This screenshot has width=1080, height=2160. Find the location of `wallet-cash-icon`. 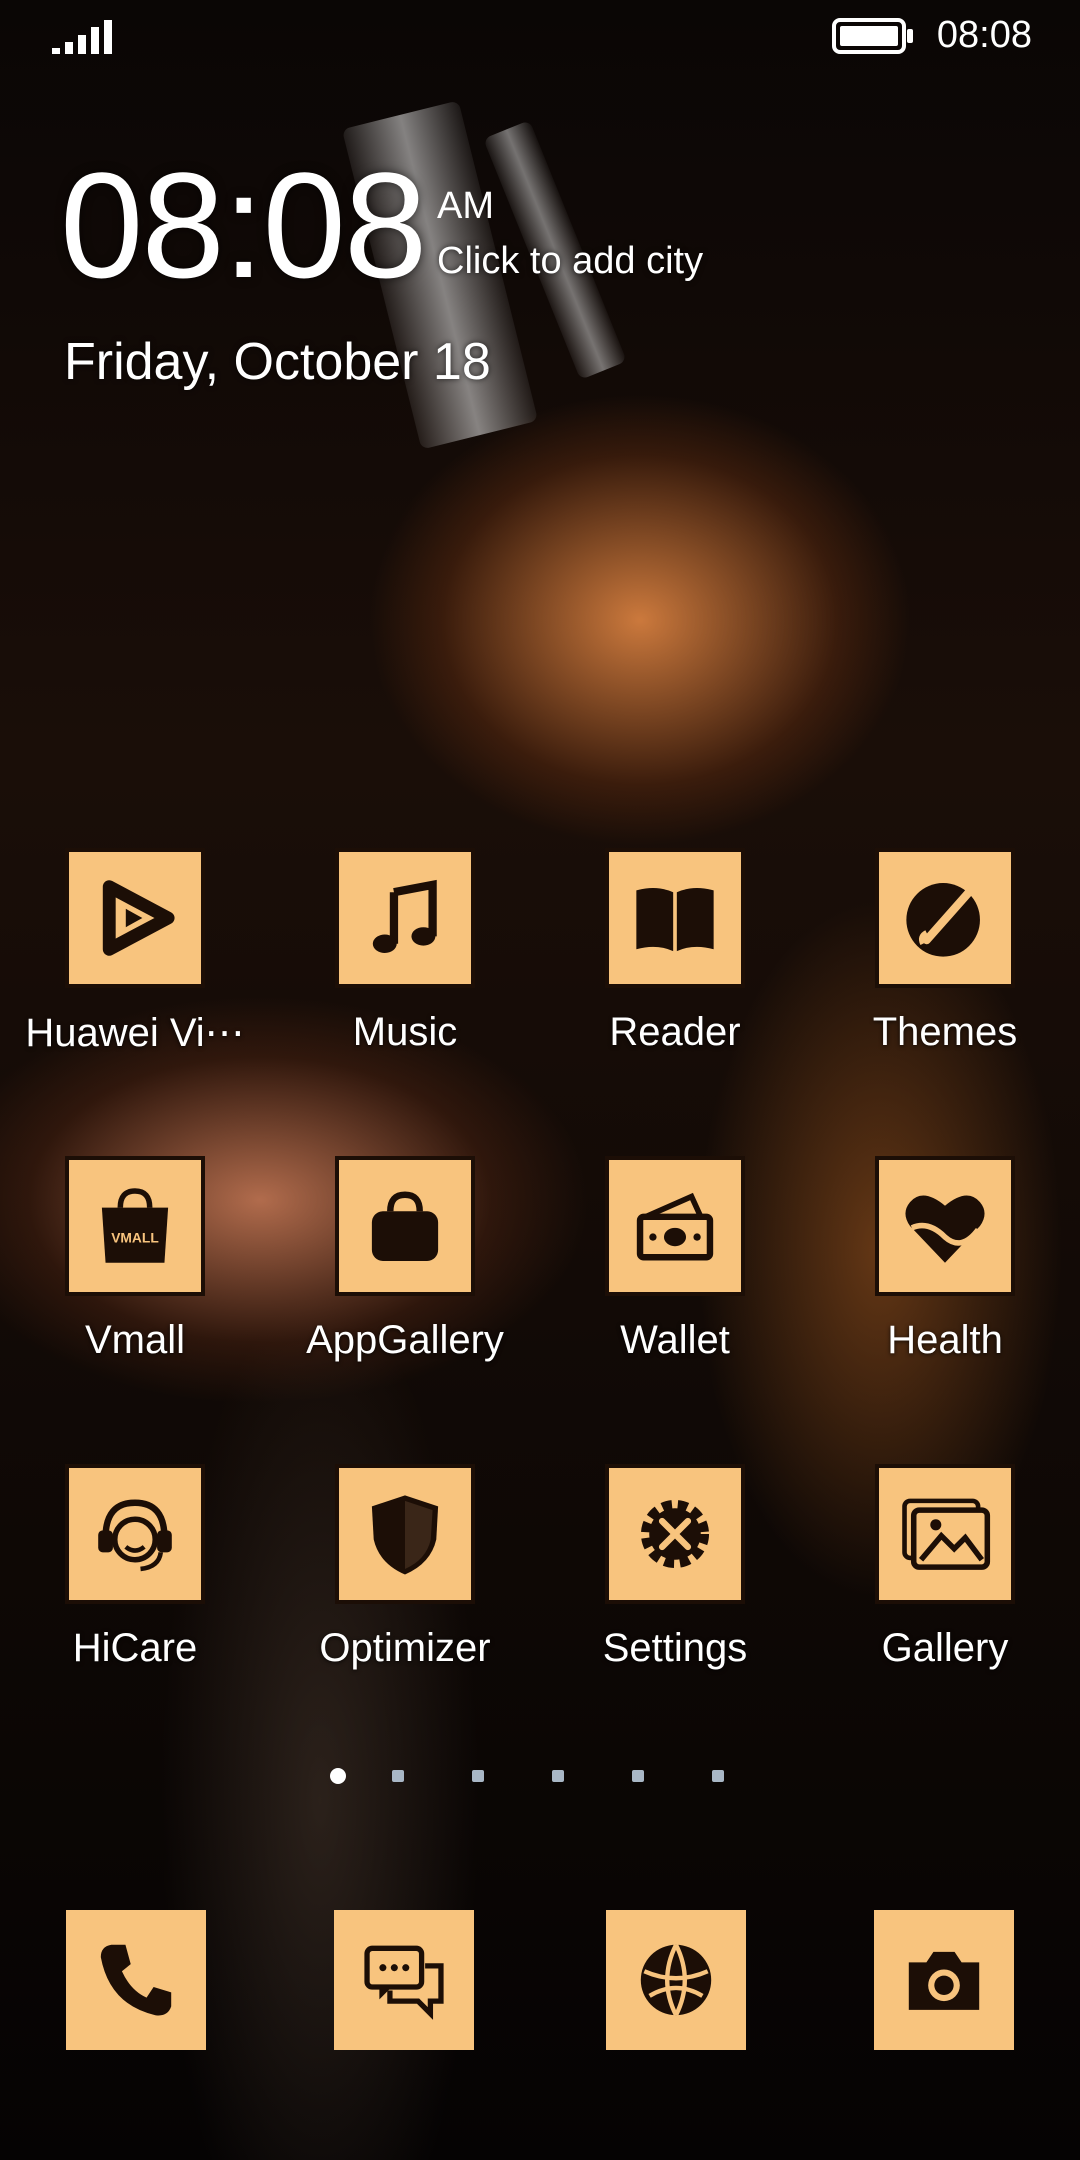

wallet-cash-icon is located at coordinates (675, 1226).